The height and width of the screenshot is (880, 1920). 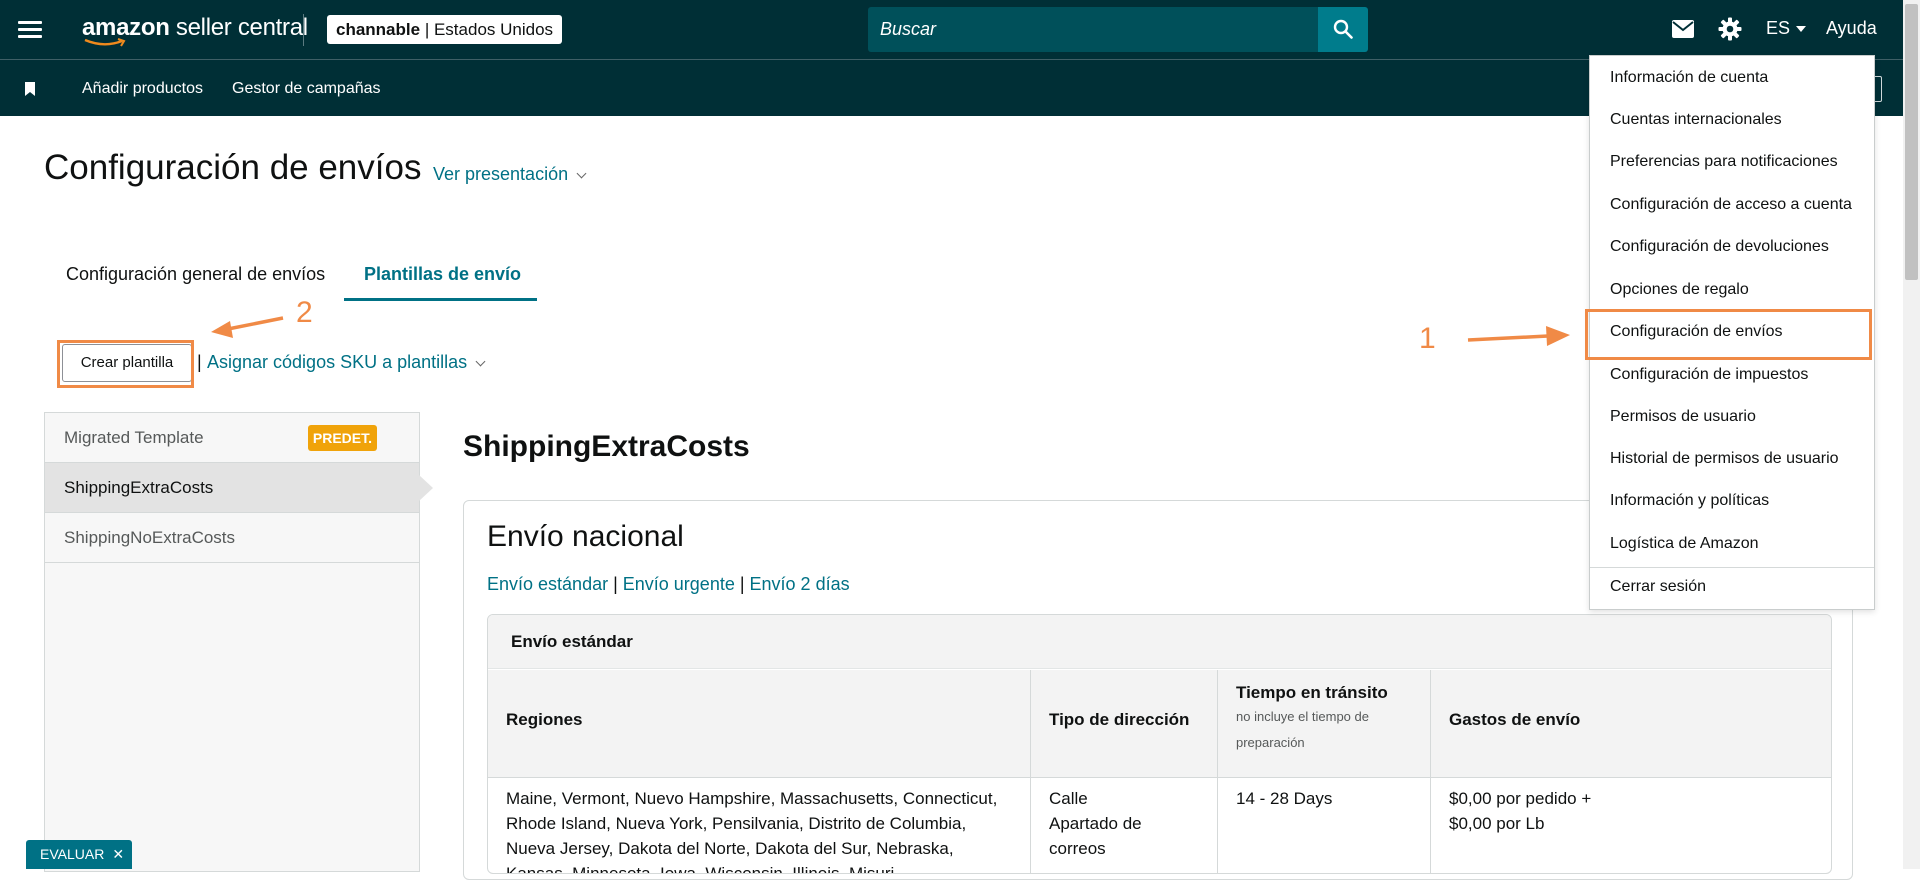 I want to click on transit-time-note: no incluye el tiempo de preparación, so click(x=1302, y=729).